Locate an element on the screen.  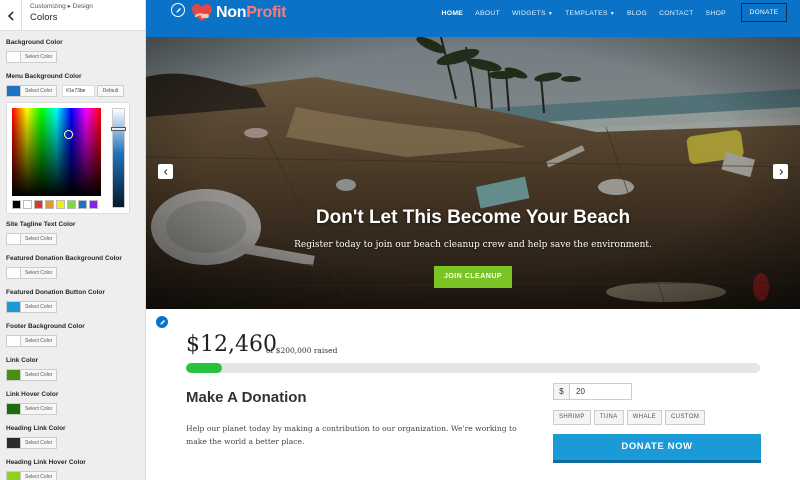
nav-label: ABOUT is located at coordinates (488, 13).